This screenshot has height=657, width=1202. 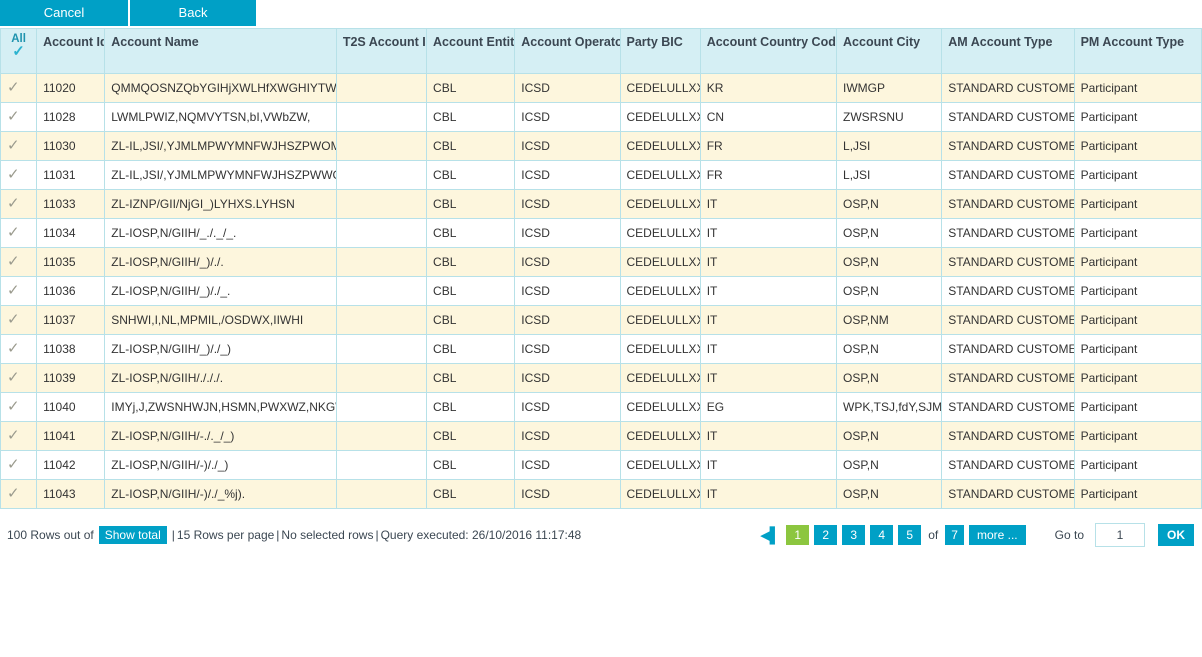 What do you see at coordinates (567, 51) in the screenshot?
I see `column-header-account-operator: Account Operator` at bounding box center [567, 51].